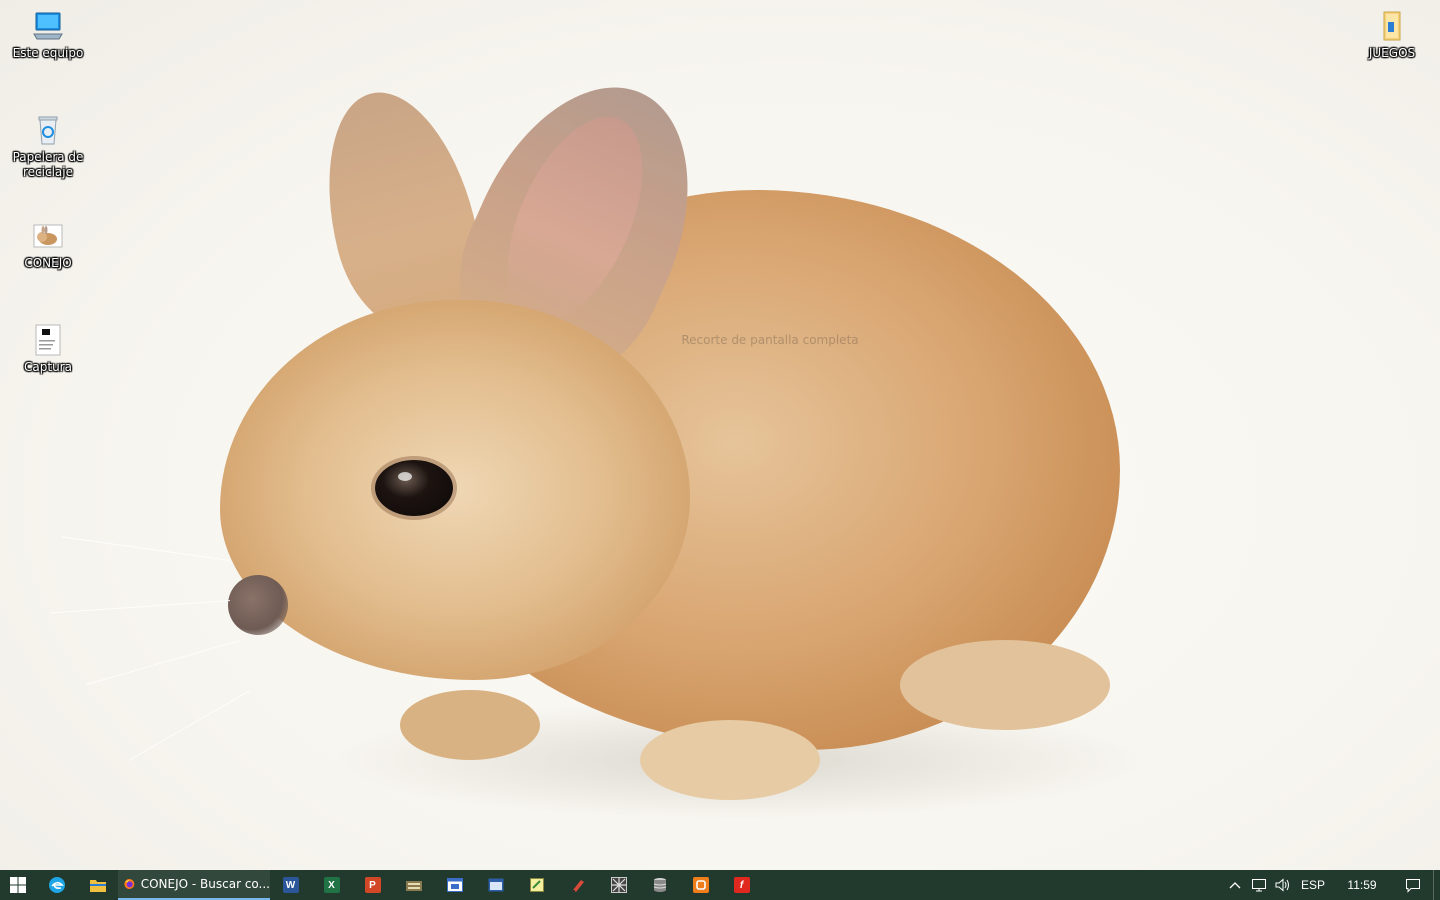 This screenshot has height=900, width=1440. I want to click on taskbar-app-a, so click(413, 885).